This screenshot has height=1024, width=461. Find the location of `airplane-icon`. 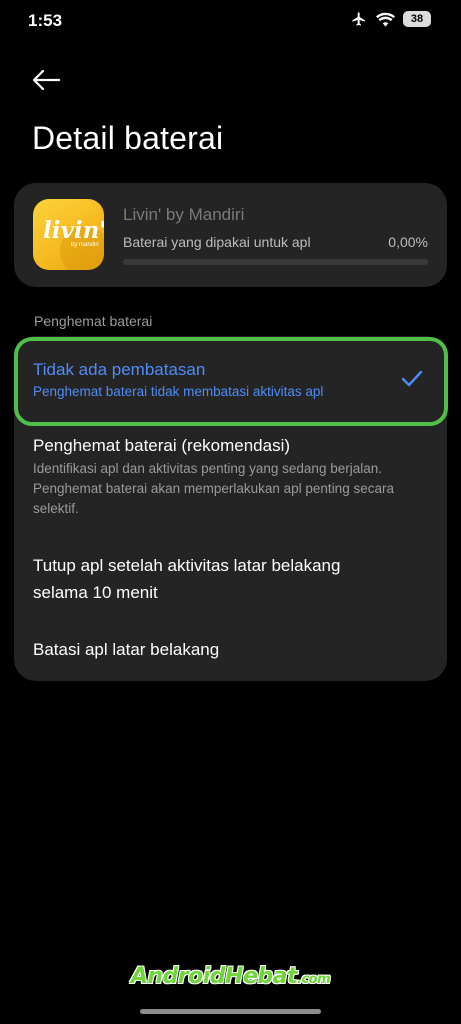

airplane-icon is located at coordinates (359, 19).